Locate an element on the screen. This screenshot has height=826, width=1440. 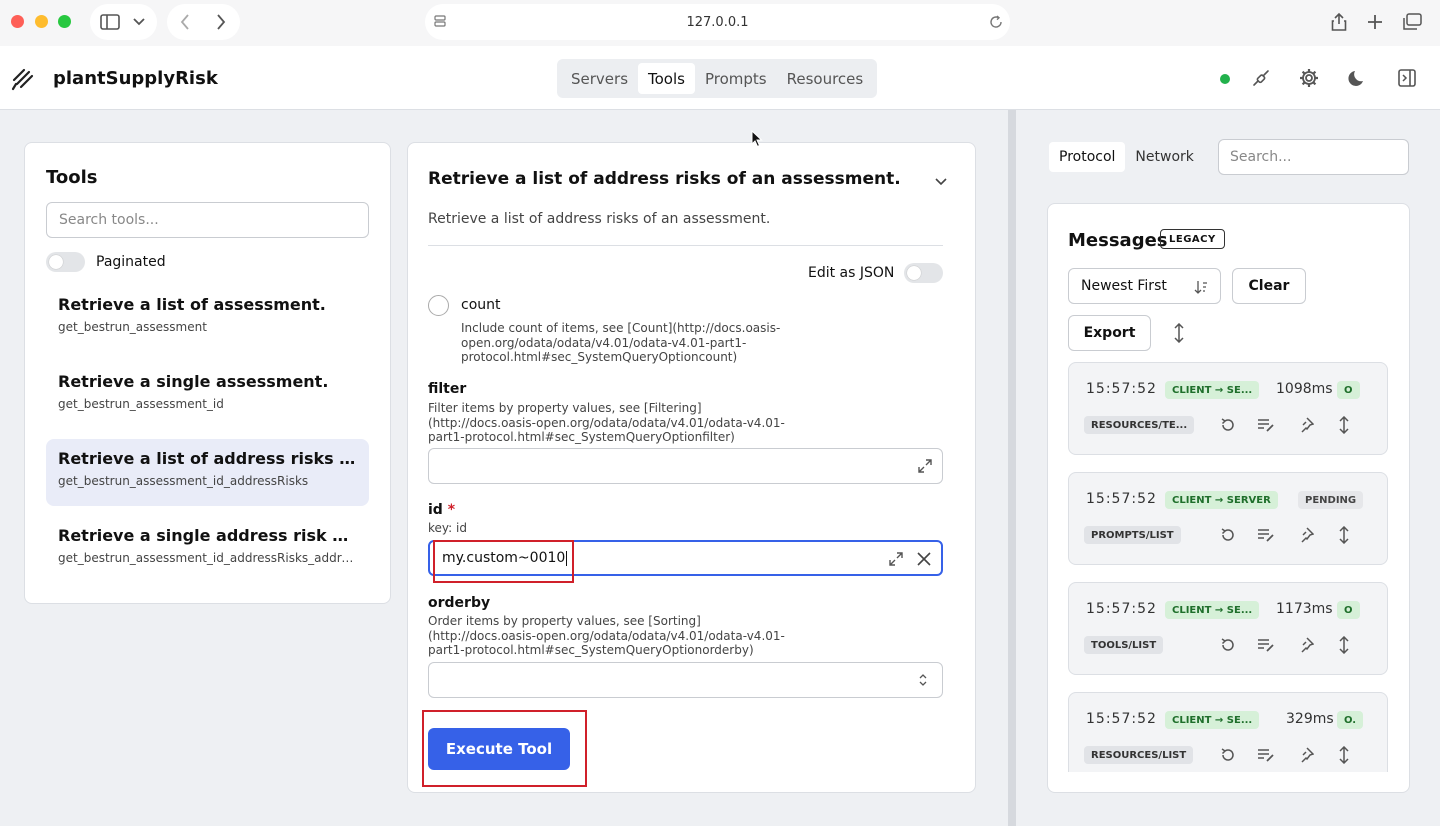
zoom-window-button is located at coordinates (64, 21).